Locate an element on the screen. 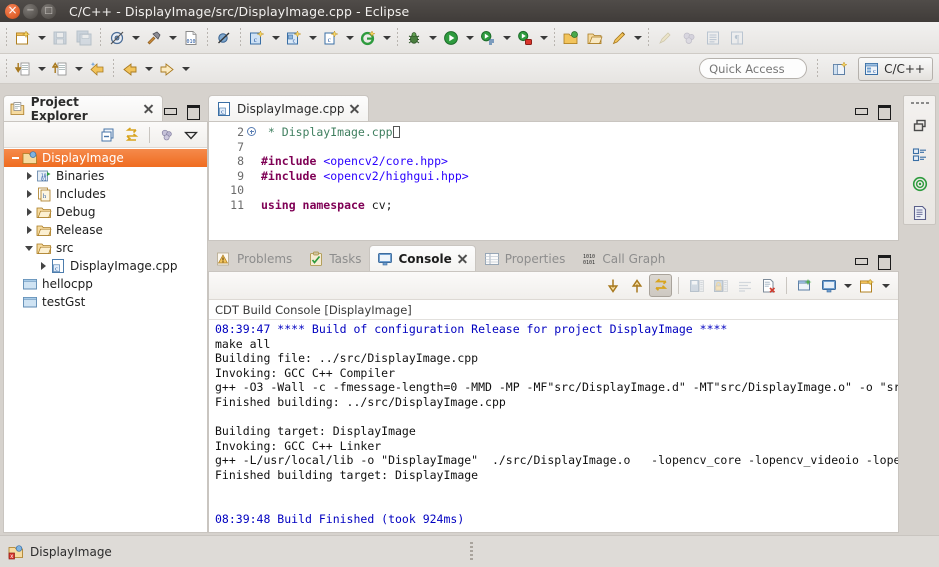 The height and width of the screenshot is (567, 939). tree-item-src: src is located at coordinates (105, 248).